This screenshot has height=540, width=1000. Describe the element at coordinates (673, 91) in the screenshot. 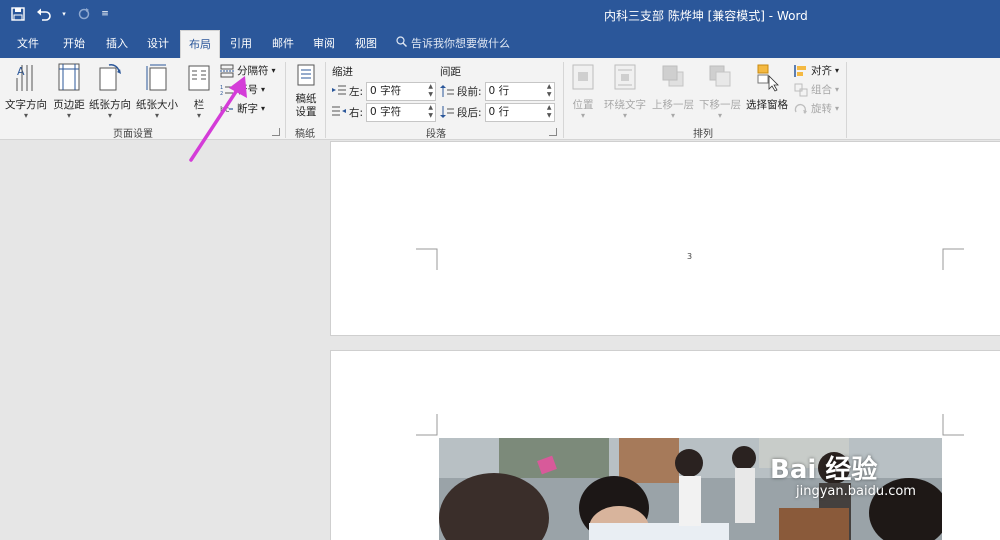

I see `bring-forward-button: 上移一层 ▾` at that location.